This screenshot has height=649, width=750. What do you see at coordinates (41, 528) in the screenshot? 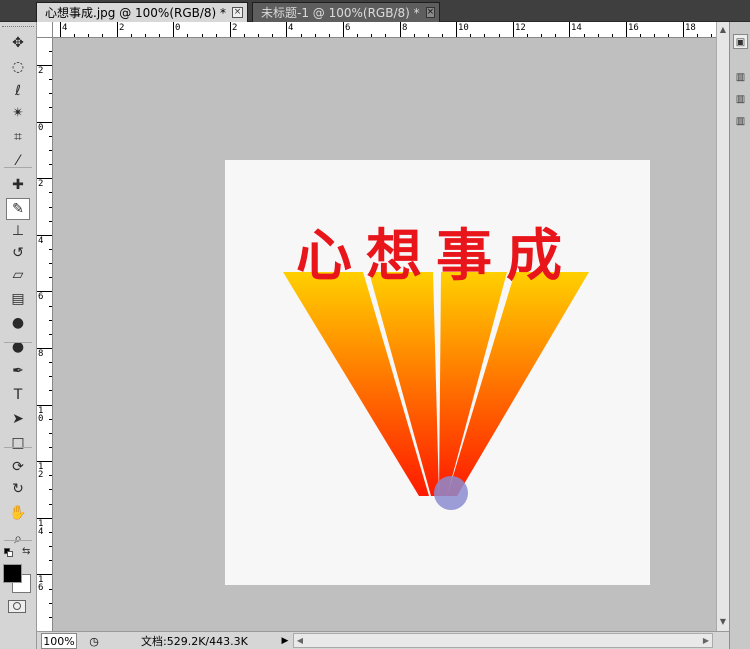
I see `ruler-label: 1 4` at bounding box center [41, 528].